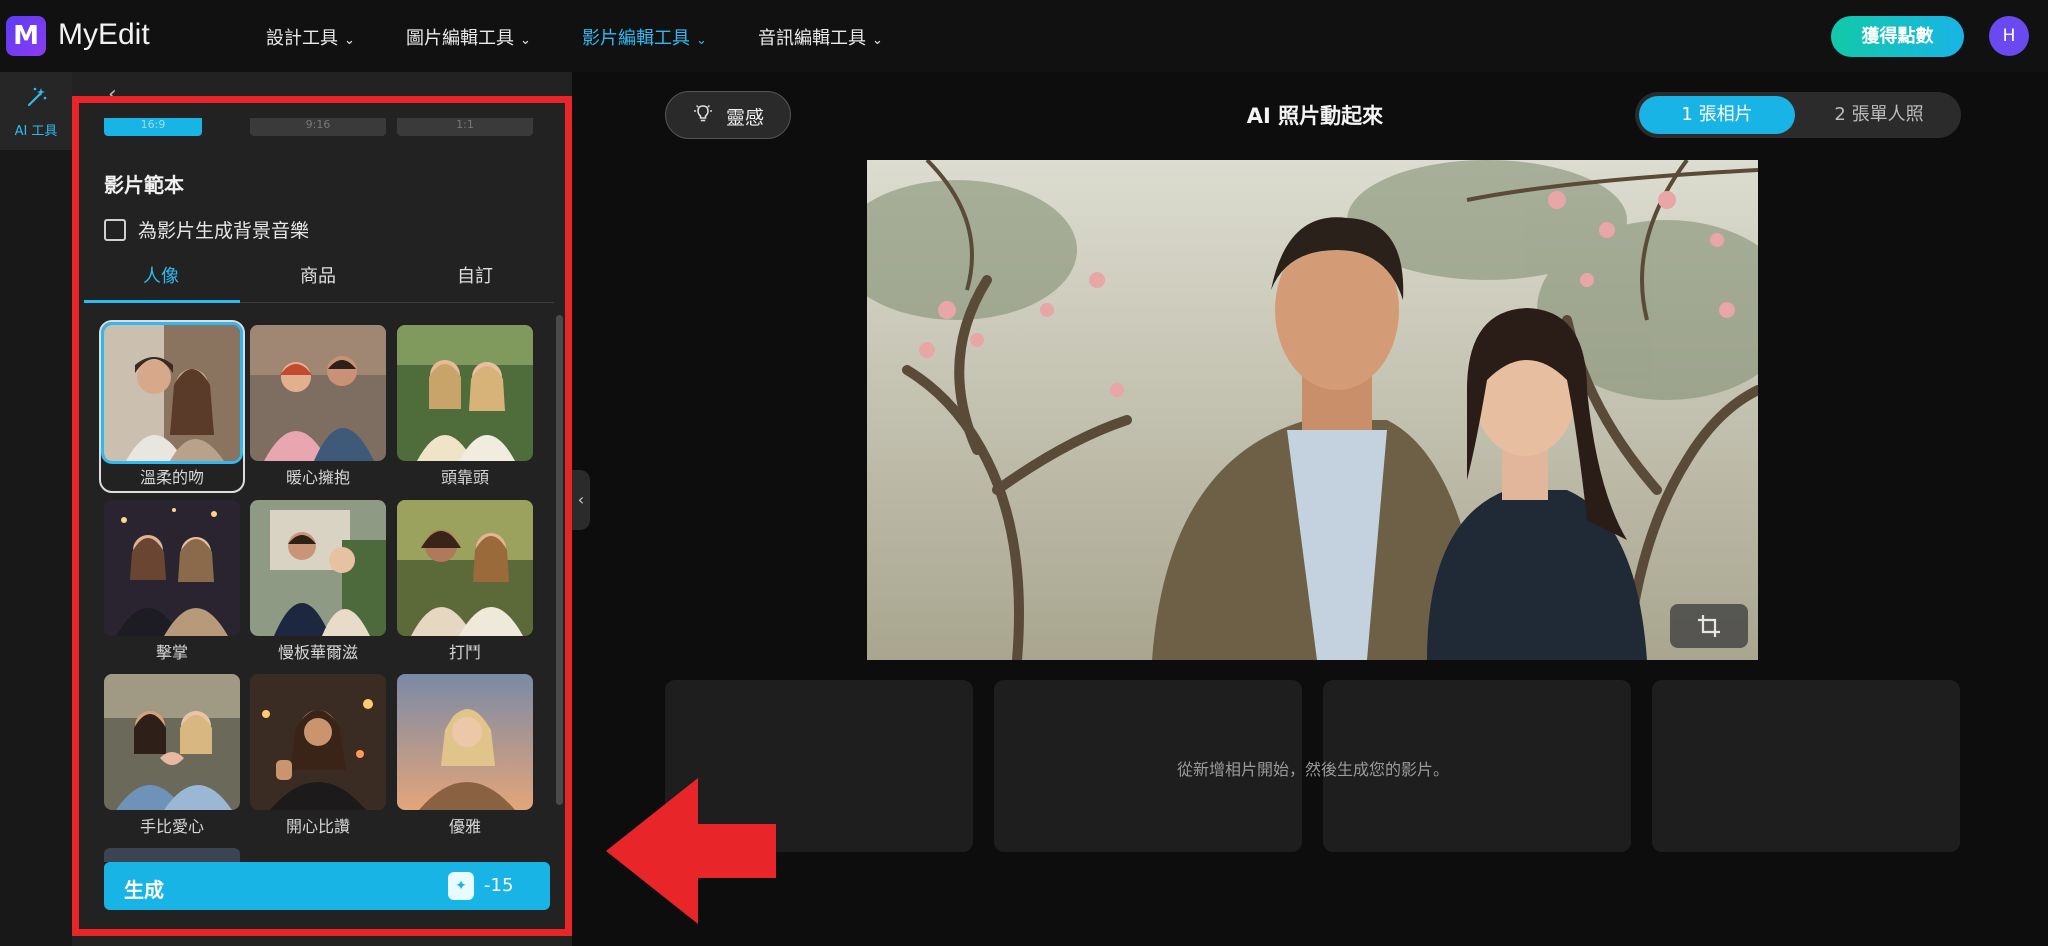 The height and width of the screenshot is (946, 2048). I want to click on nav-label: 影片編輯工具, so click(636, 38).